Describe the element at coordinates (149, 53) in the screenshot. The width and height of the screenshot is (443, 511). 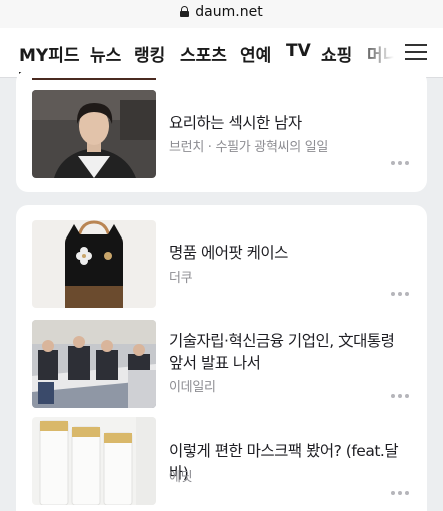
I see `tab-ranking: 랭킹` at that location.